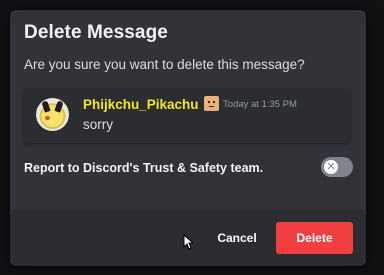  Describe the element at coordinates (331, 167) in the screenshot. I see `close-icon: ✕` at that location.